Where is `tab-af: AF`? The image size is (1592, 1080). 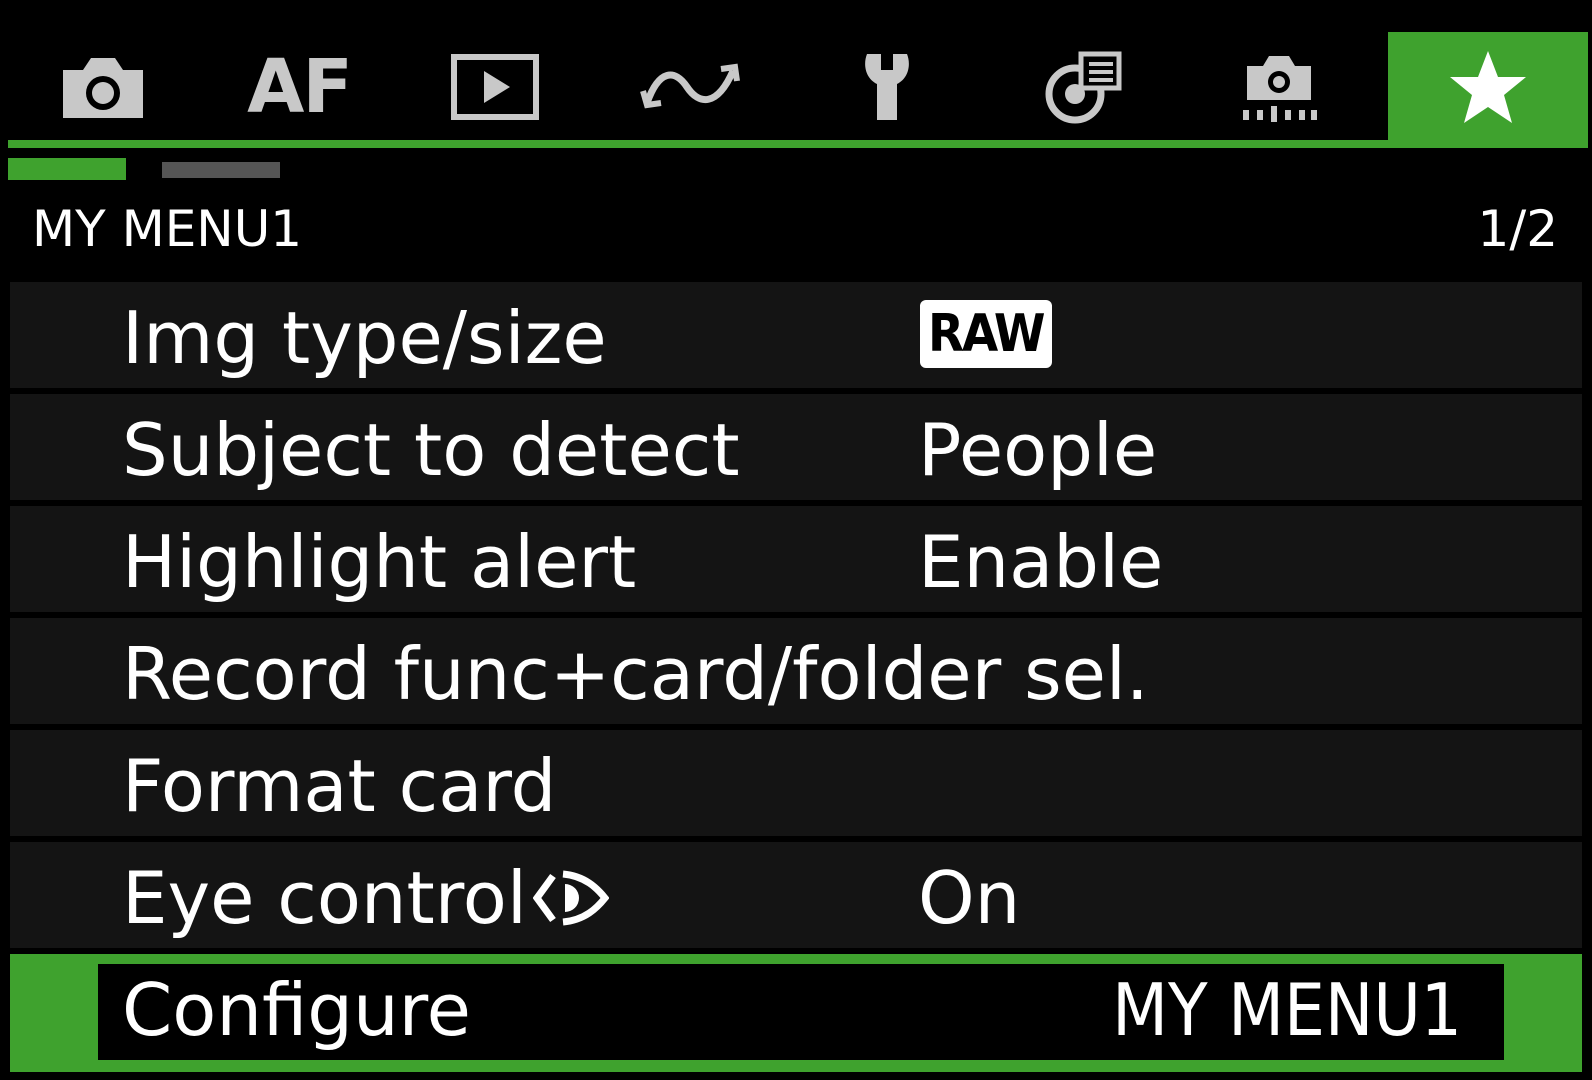
tab-af: AF is located at coordinates (299, 87).